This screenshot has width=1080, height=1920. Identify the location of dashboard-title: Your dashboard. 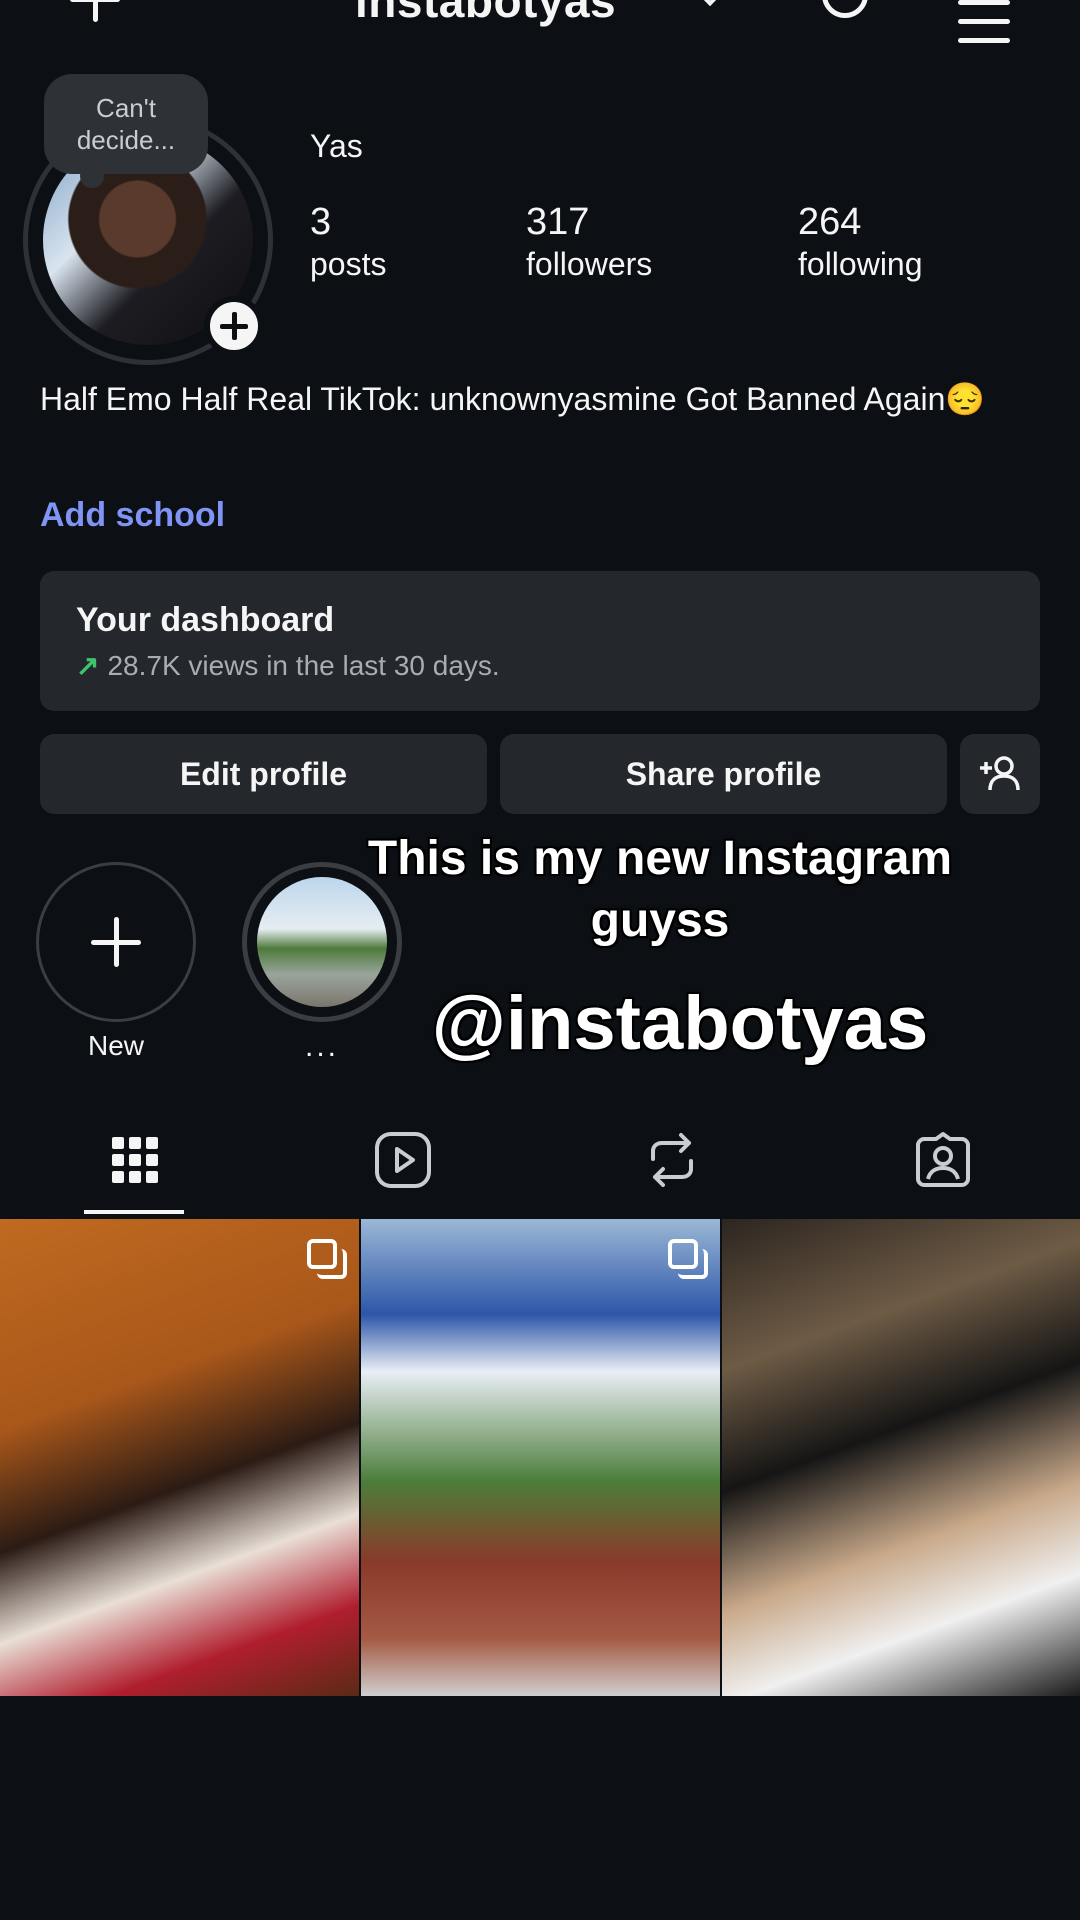
(205, 620).